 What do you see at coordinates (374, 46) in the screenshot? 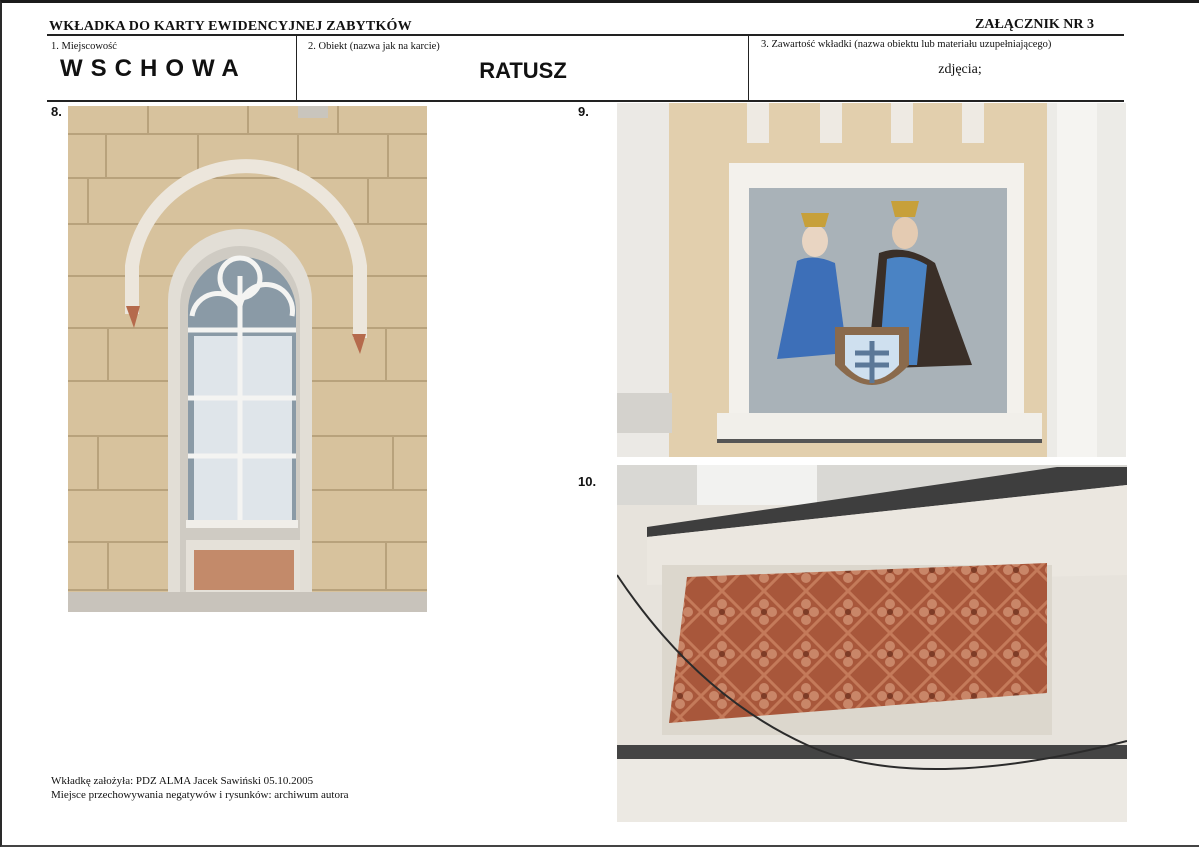
I see `object-label: 2. Obiekt (nazwa jak na karcie)` at bounding box center [374, 46].